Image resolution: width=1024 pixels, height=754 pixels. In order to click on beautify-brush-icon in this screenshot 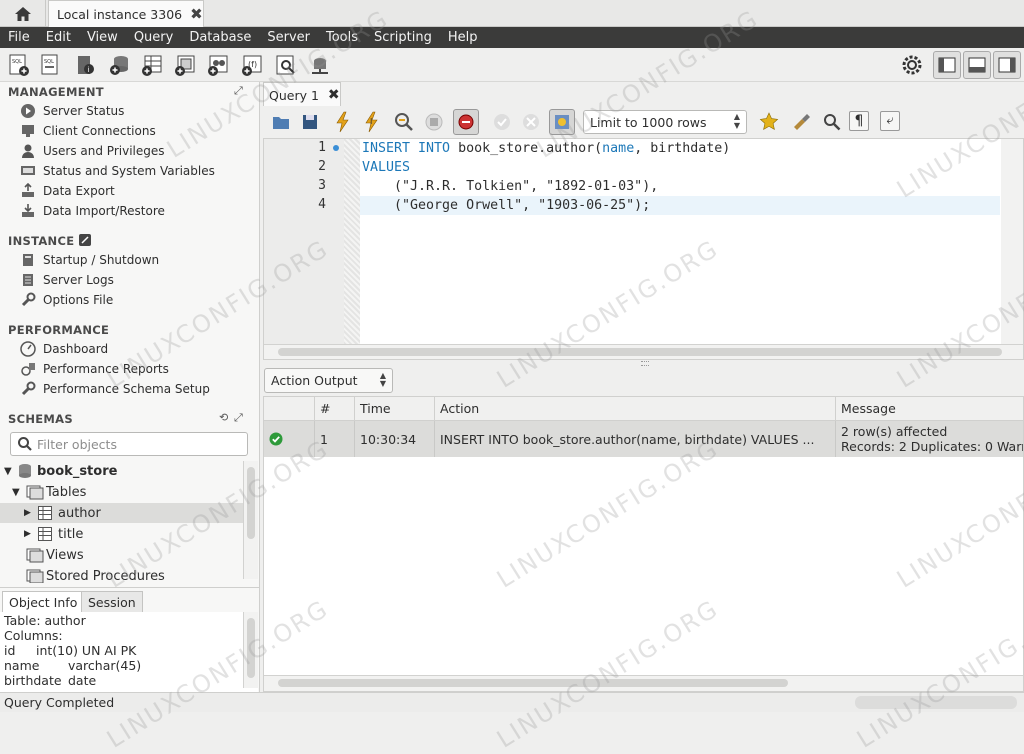, I will do `click(801, 122)`.